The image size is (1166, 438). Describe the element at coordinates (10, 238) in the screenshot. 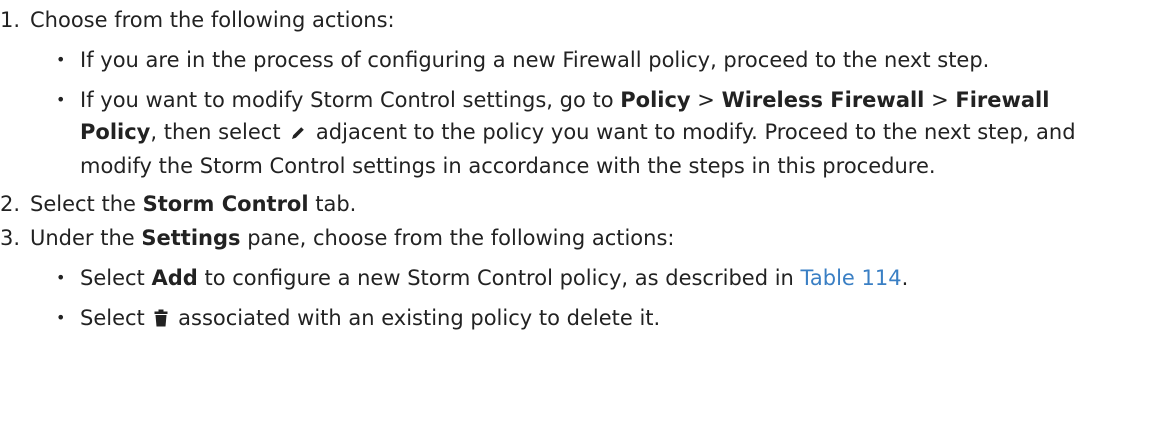

I see `step-number: 3.` at that location.